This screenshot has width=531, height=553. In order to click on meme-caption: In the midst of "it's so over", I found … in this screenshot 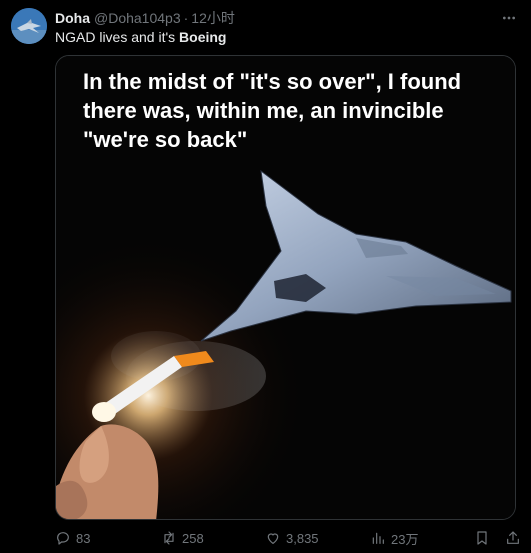, I will do `click(272, 110)`.